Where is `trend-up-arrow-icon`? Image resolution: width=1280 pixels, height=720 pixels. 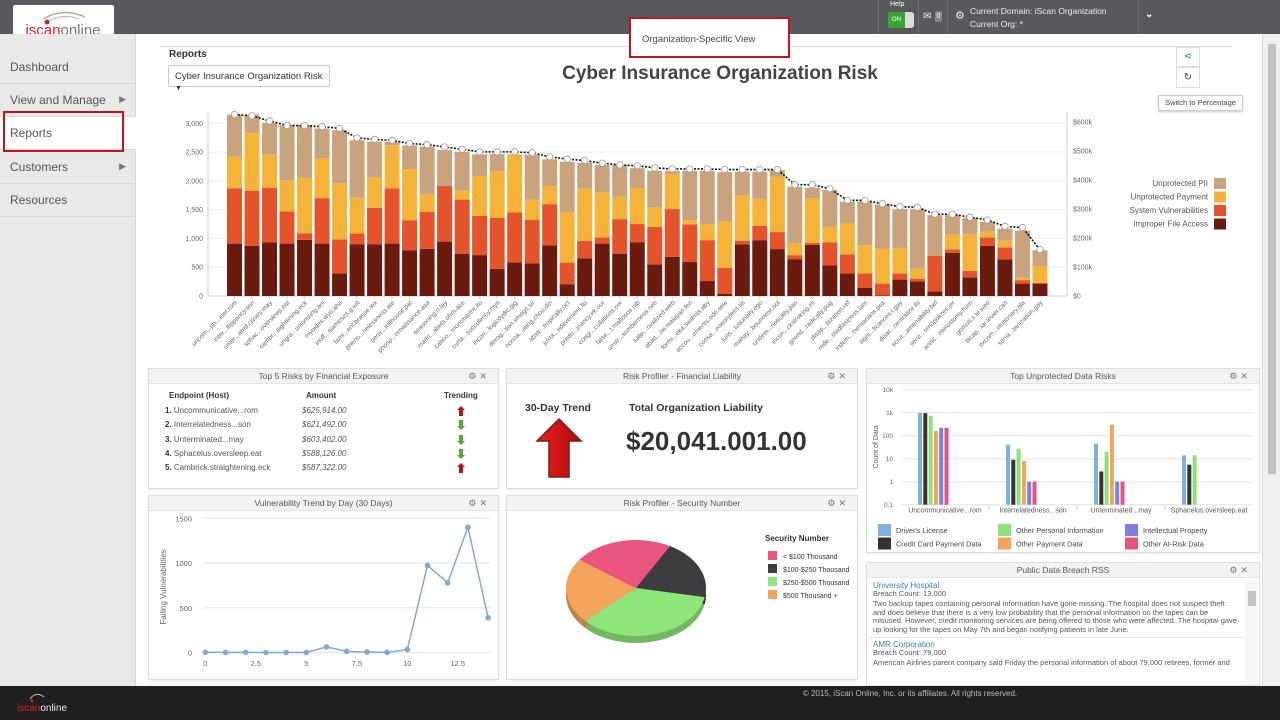 trend-up-arrow-icon is located at coordinates (559, 447).